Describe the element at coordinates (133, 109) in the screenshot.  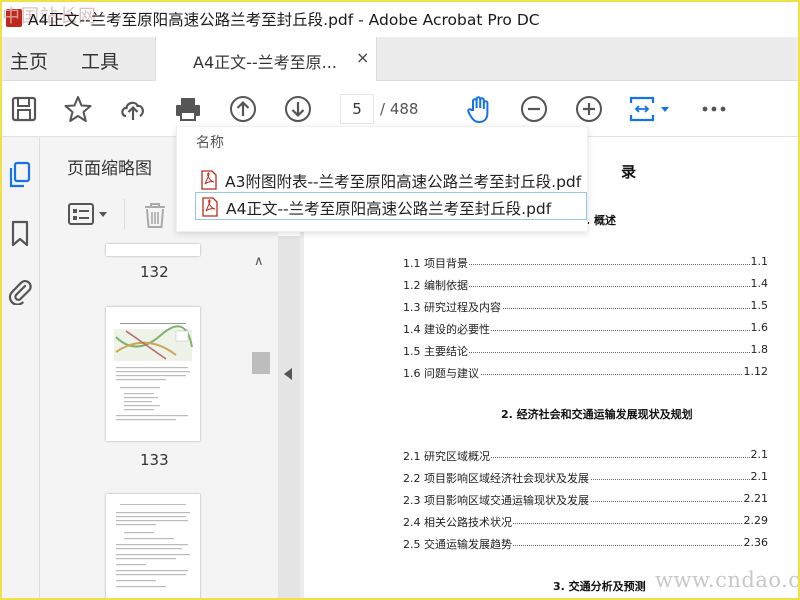
I see `cloud-upload-icon` at that location.